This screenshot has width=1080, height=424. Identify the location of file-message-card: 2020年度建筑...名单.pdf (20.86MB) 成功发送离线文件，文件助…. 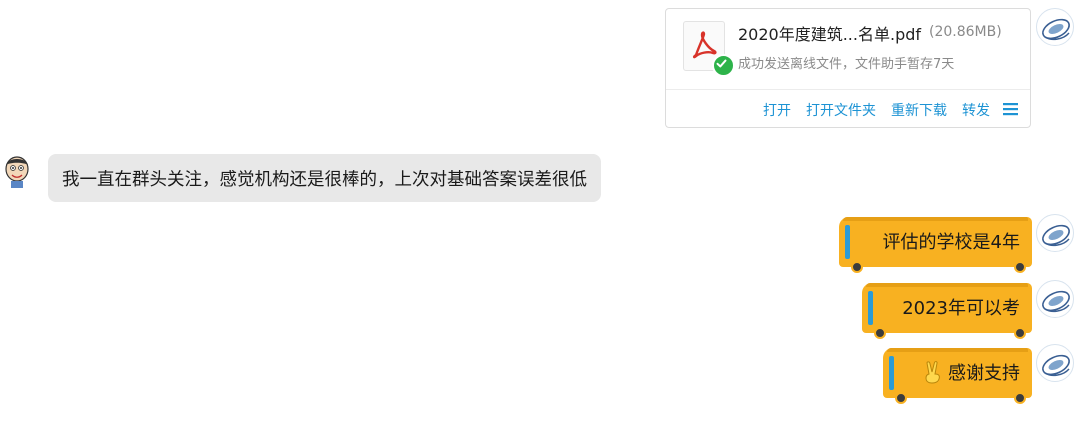
(848, 68).